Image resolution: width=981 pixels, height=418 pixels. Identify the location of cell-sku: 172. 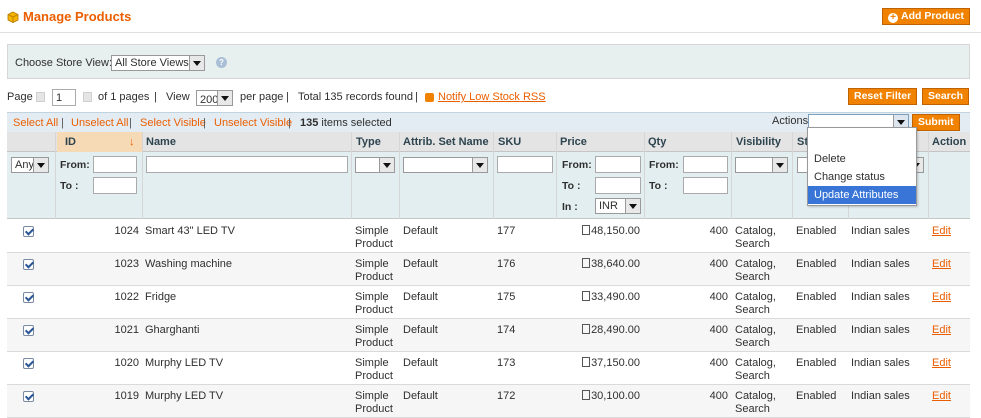
(506, 396).